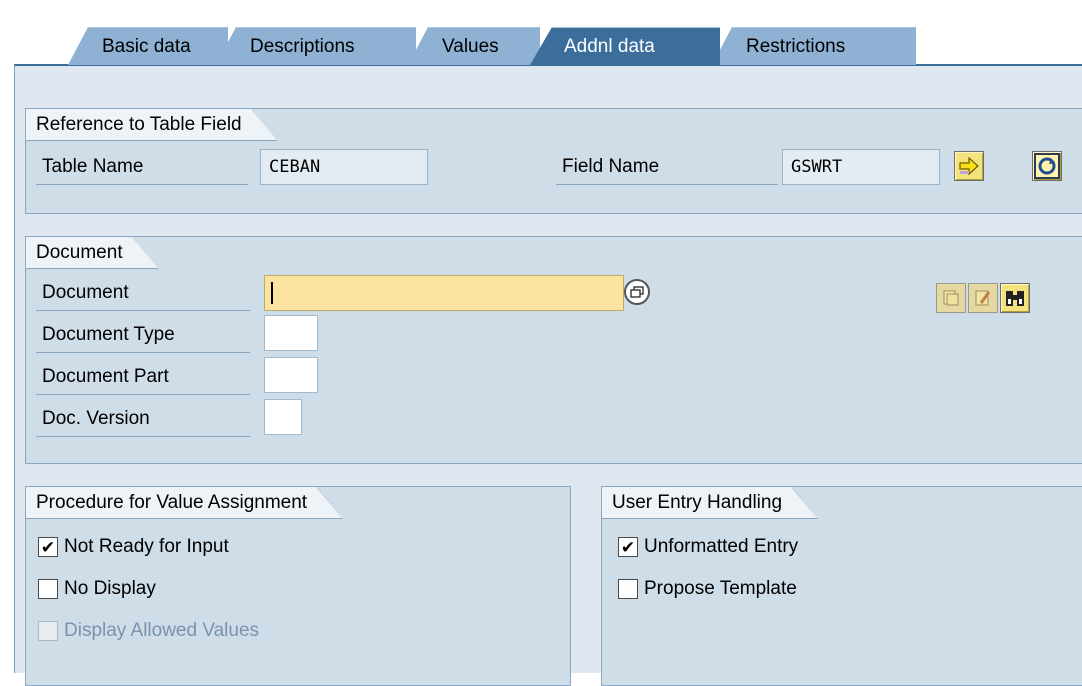 The image size is (1082, 686). Describe the element at coordinates (143, 335) in the screenshot. I see `document-type-label: Document Type` at that location.